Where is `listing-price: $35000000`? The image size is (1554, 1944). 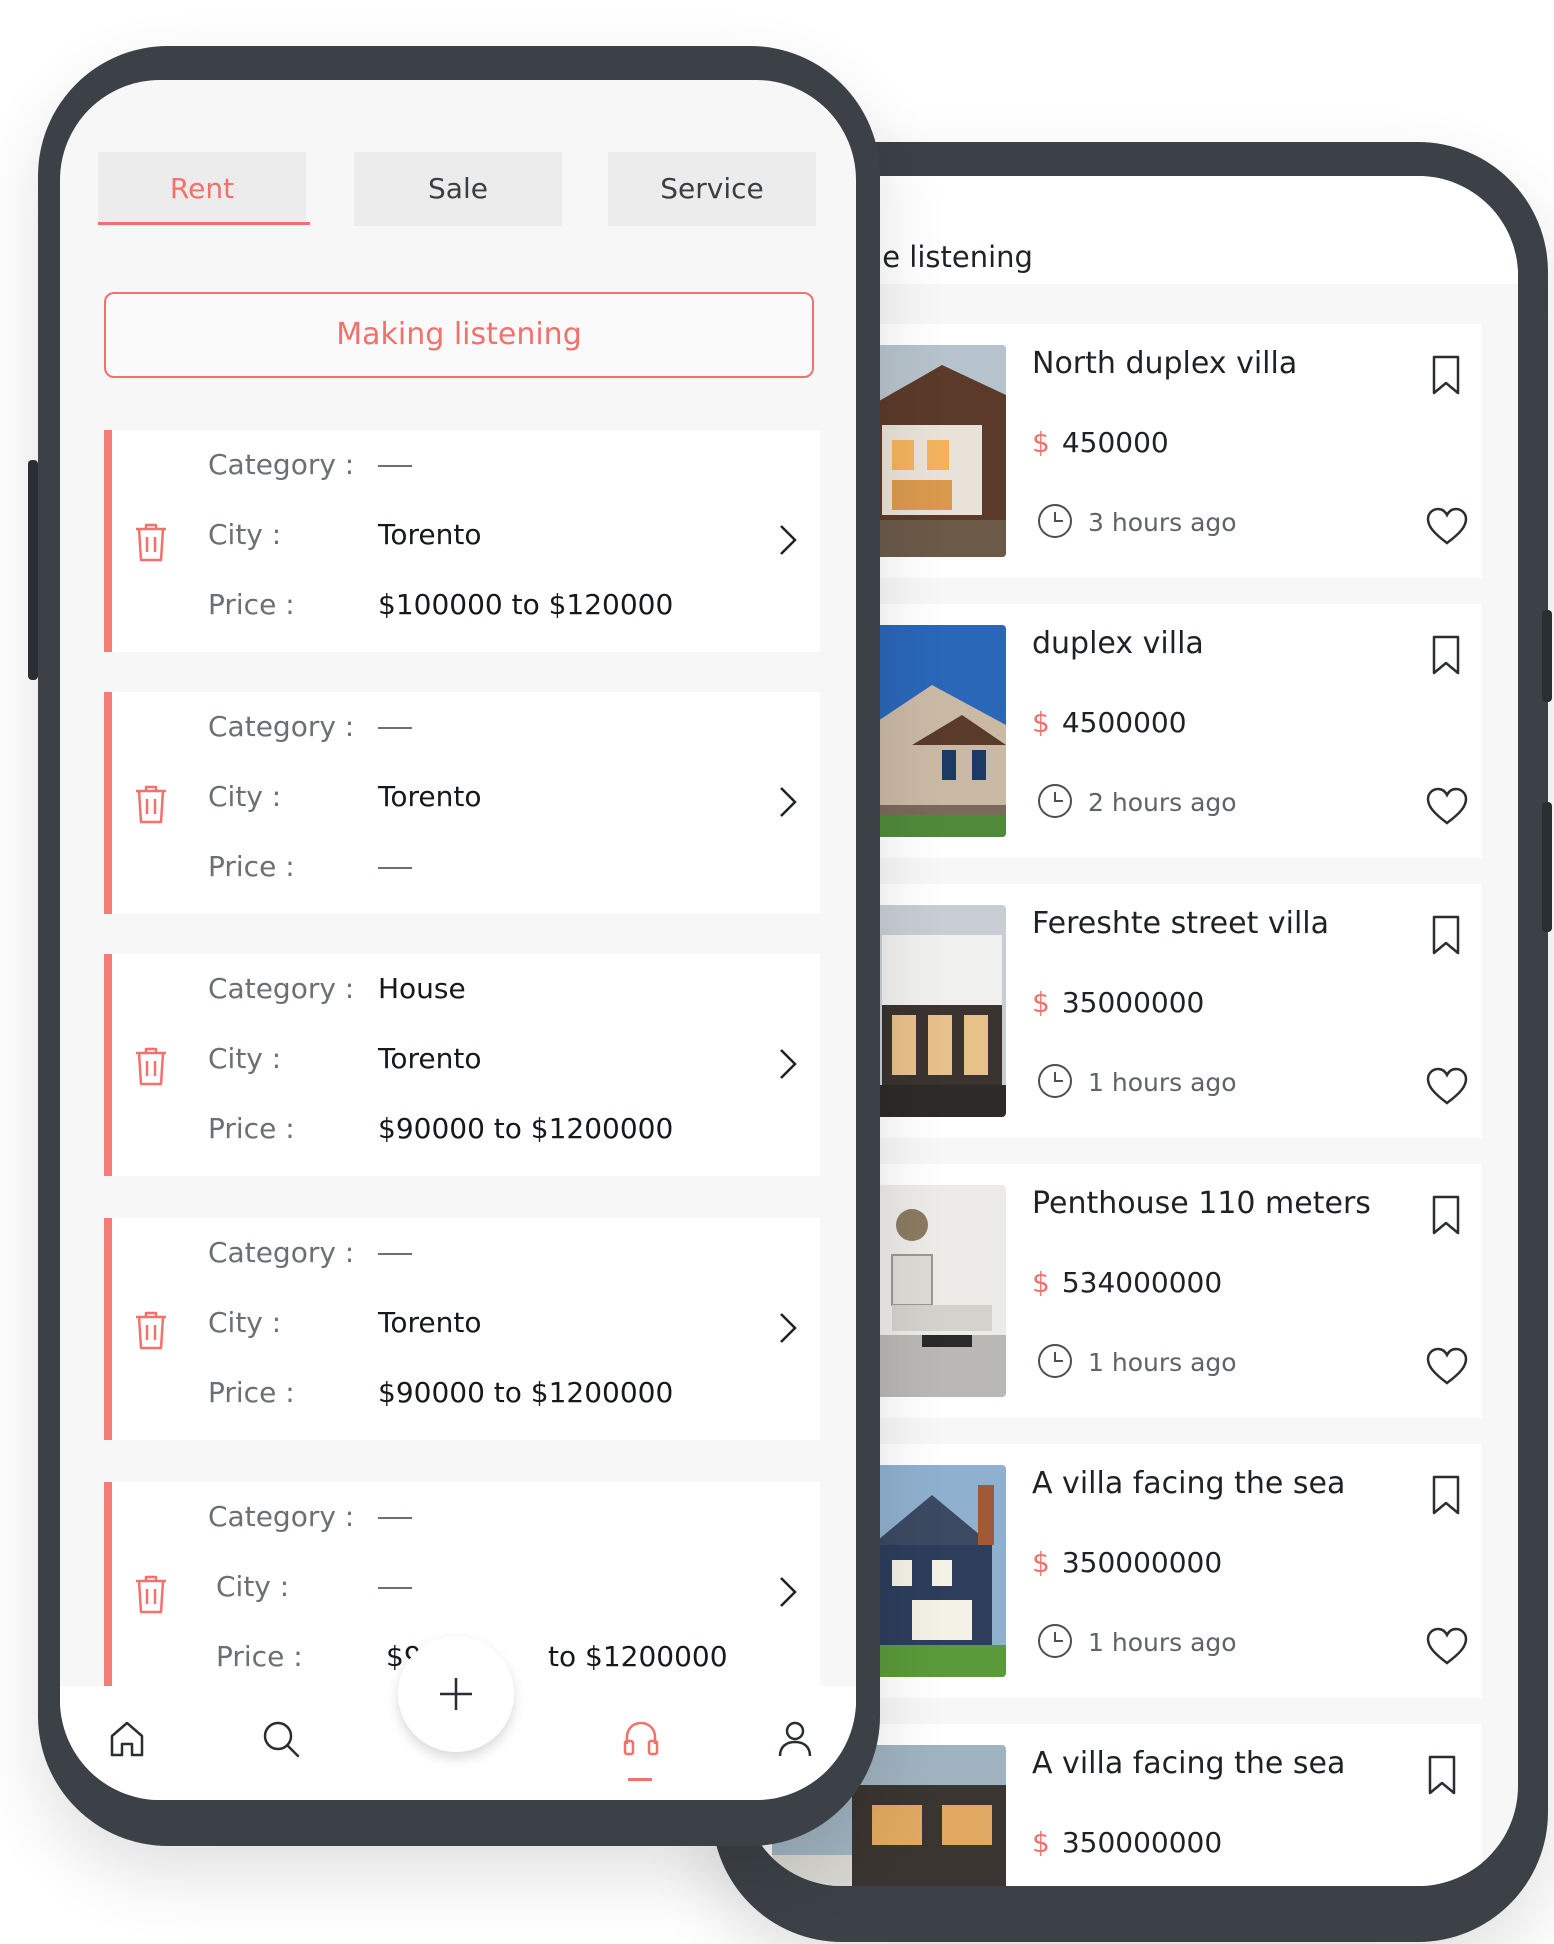
listing-price: $35000000 is located at coordinates (1118, 1002).